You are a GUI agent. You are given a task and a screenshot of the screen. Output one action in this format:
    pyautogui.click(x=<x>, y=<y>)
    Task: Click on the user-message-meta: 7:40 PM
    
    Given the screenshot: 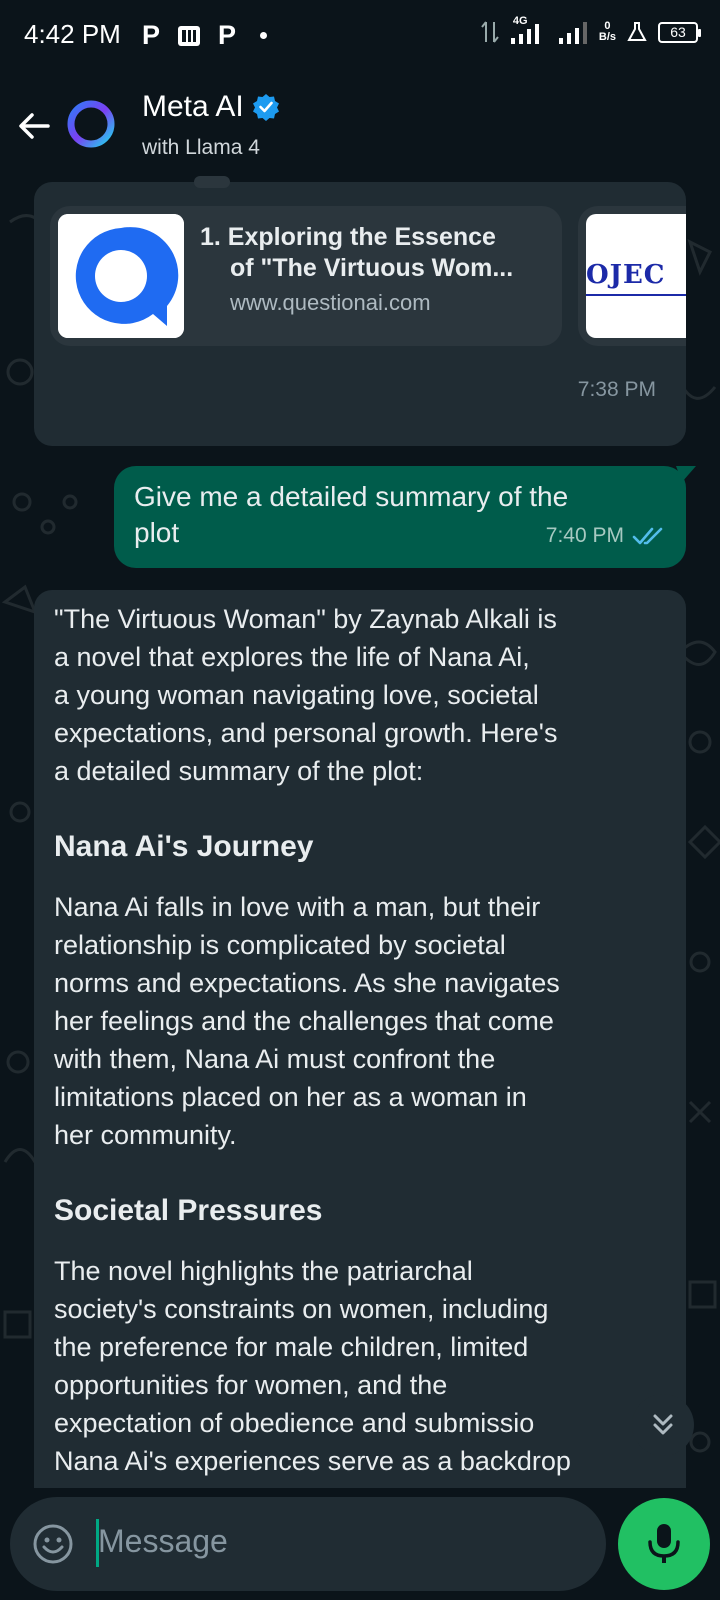 What is the action you would take?
    pyautogui.click(x=606, y=536)
    